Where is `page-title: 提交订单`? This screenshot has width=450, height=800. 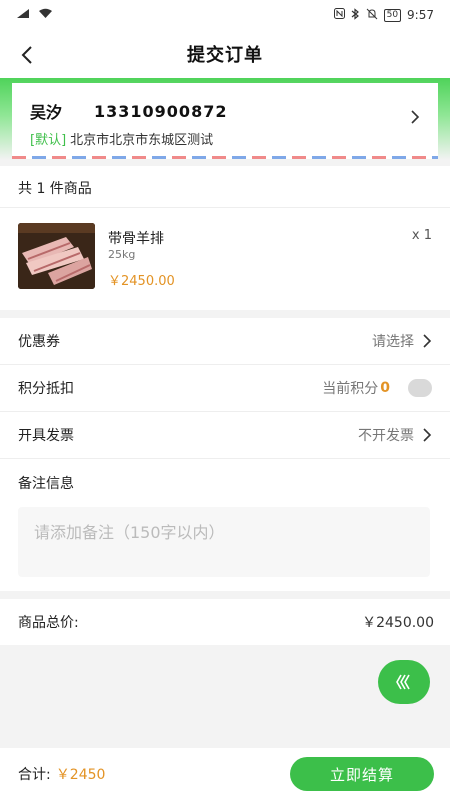 page-title: 提交订单 is located at coordinates (225, 55).